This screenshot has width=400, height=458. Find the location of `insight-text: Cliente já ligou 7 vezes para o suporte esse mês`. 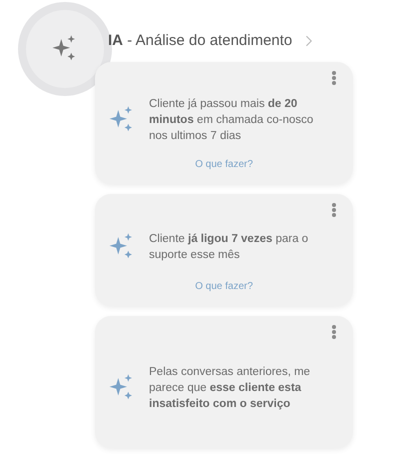

insight-text: Cliente já ligou 7 vezes para o suporte esse mês is located at coordinates (229, 247).